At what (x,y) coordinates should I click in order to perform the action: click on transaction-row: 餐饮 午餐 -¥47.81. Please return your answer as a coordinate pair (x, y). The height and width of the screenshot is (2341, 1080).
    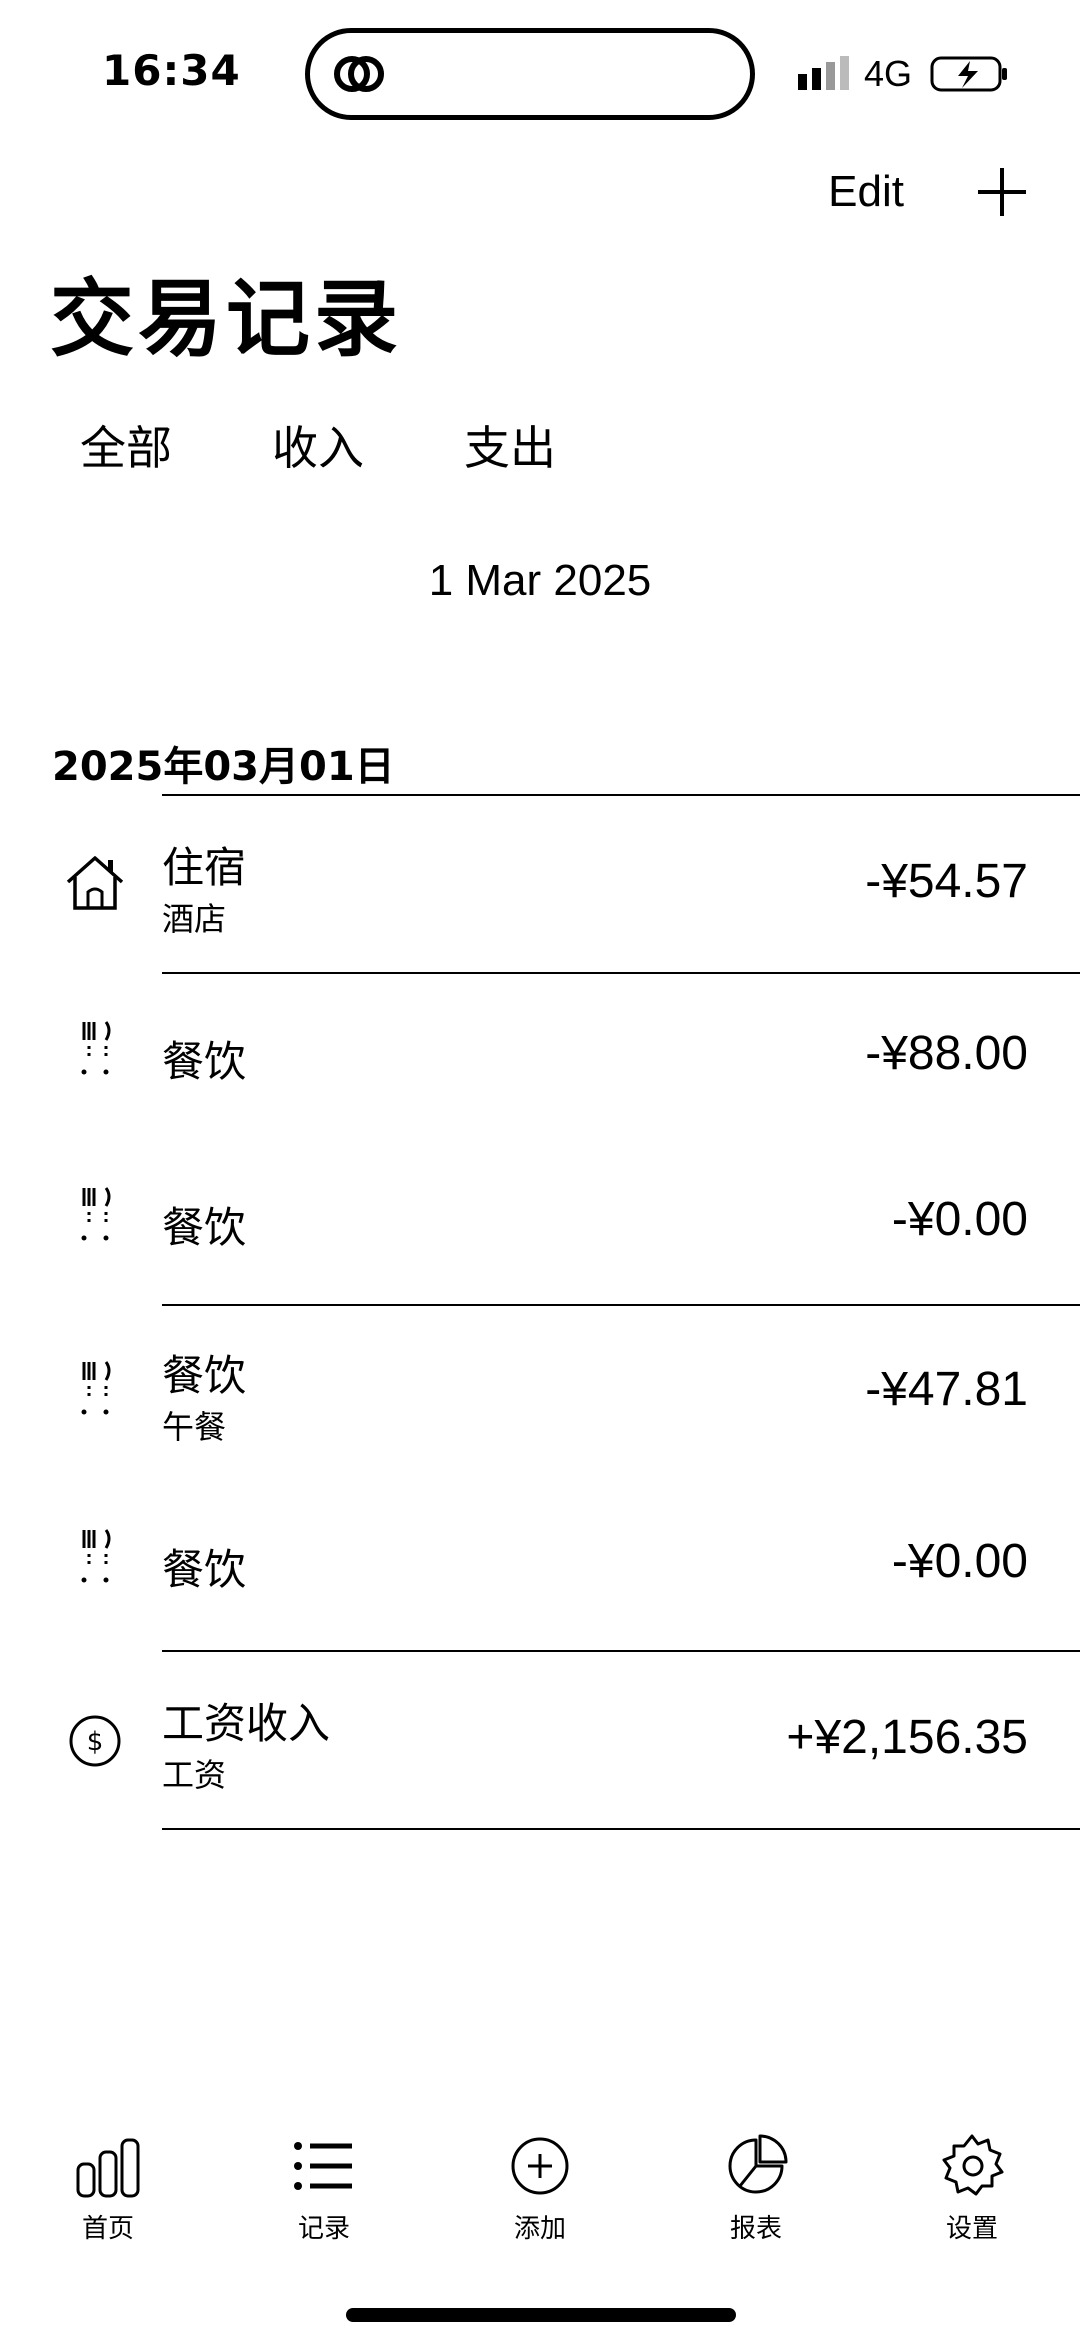
    Looking at the image, I should click on (540, 1395).